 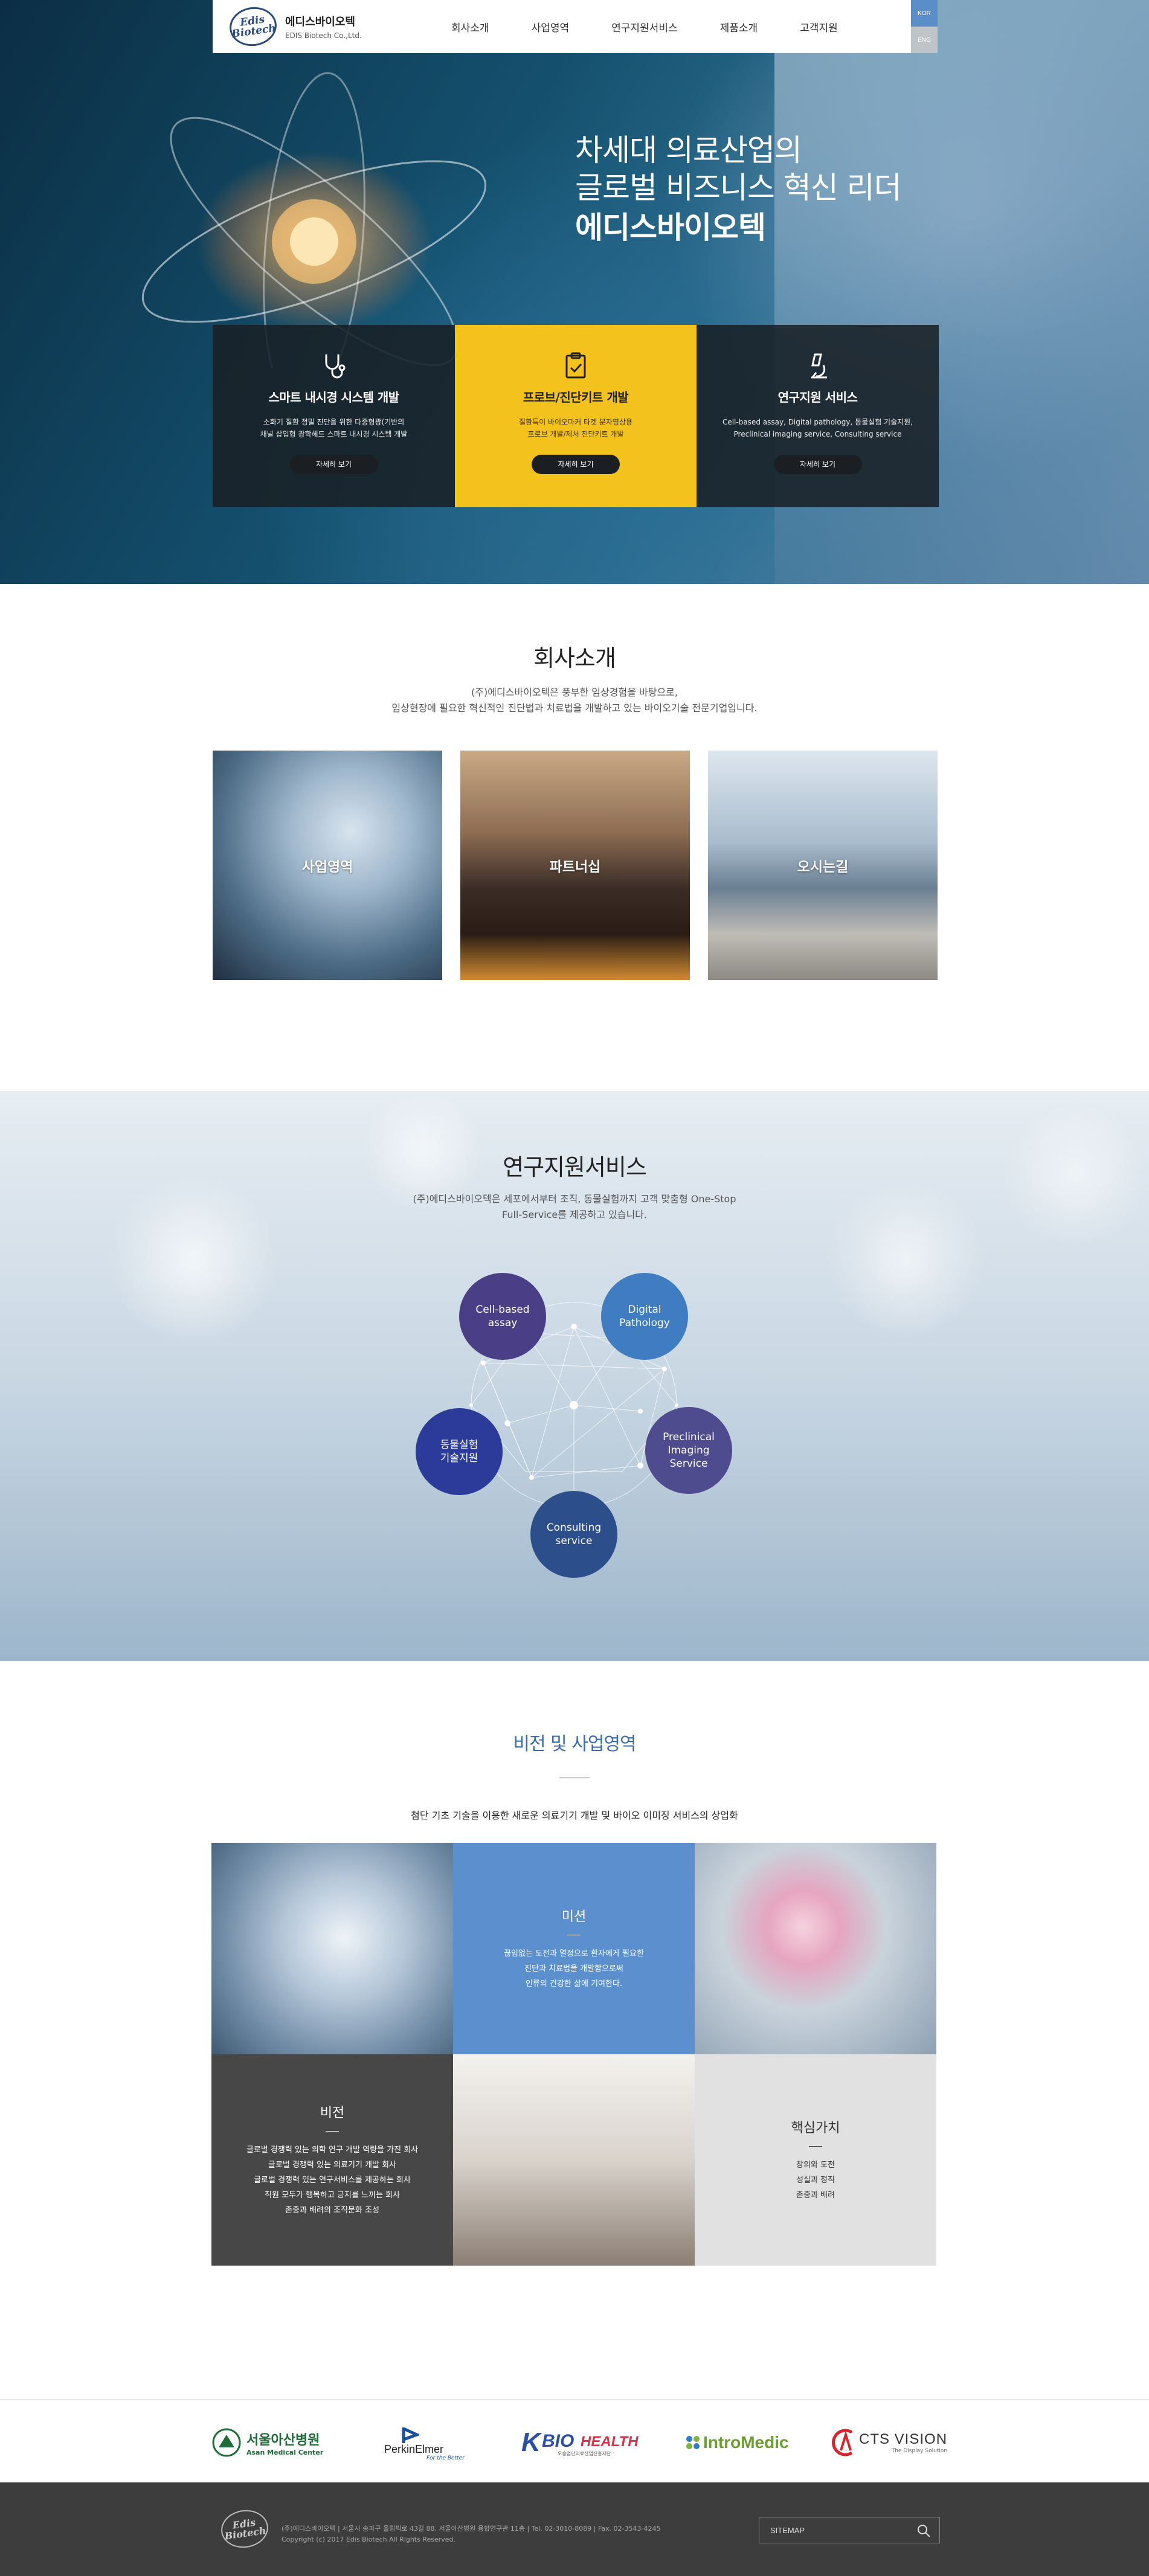 I want to click on logo-mark: Edis Biotech, so click(x=253, y=27).